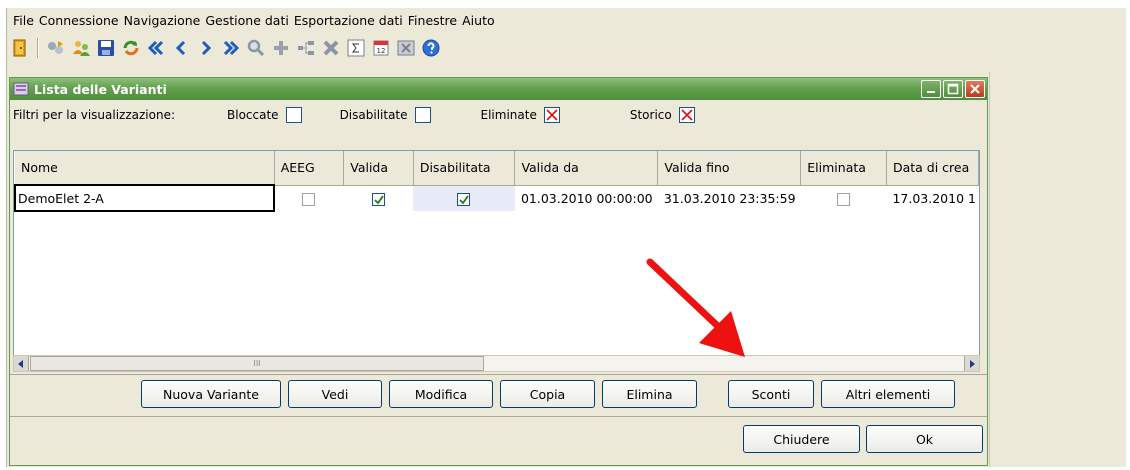 The width and height of the screenshot is (1130, 470). What do you see at coordinates (348, 20) in the screenshot?
I see `menu-esportazione-dati: Esportazione dati` at bounding box center [348, 20].